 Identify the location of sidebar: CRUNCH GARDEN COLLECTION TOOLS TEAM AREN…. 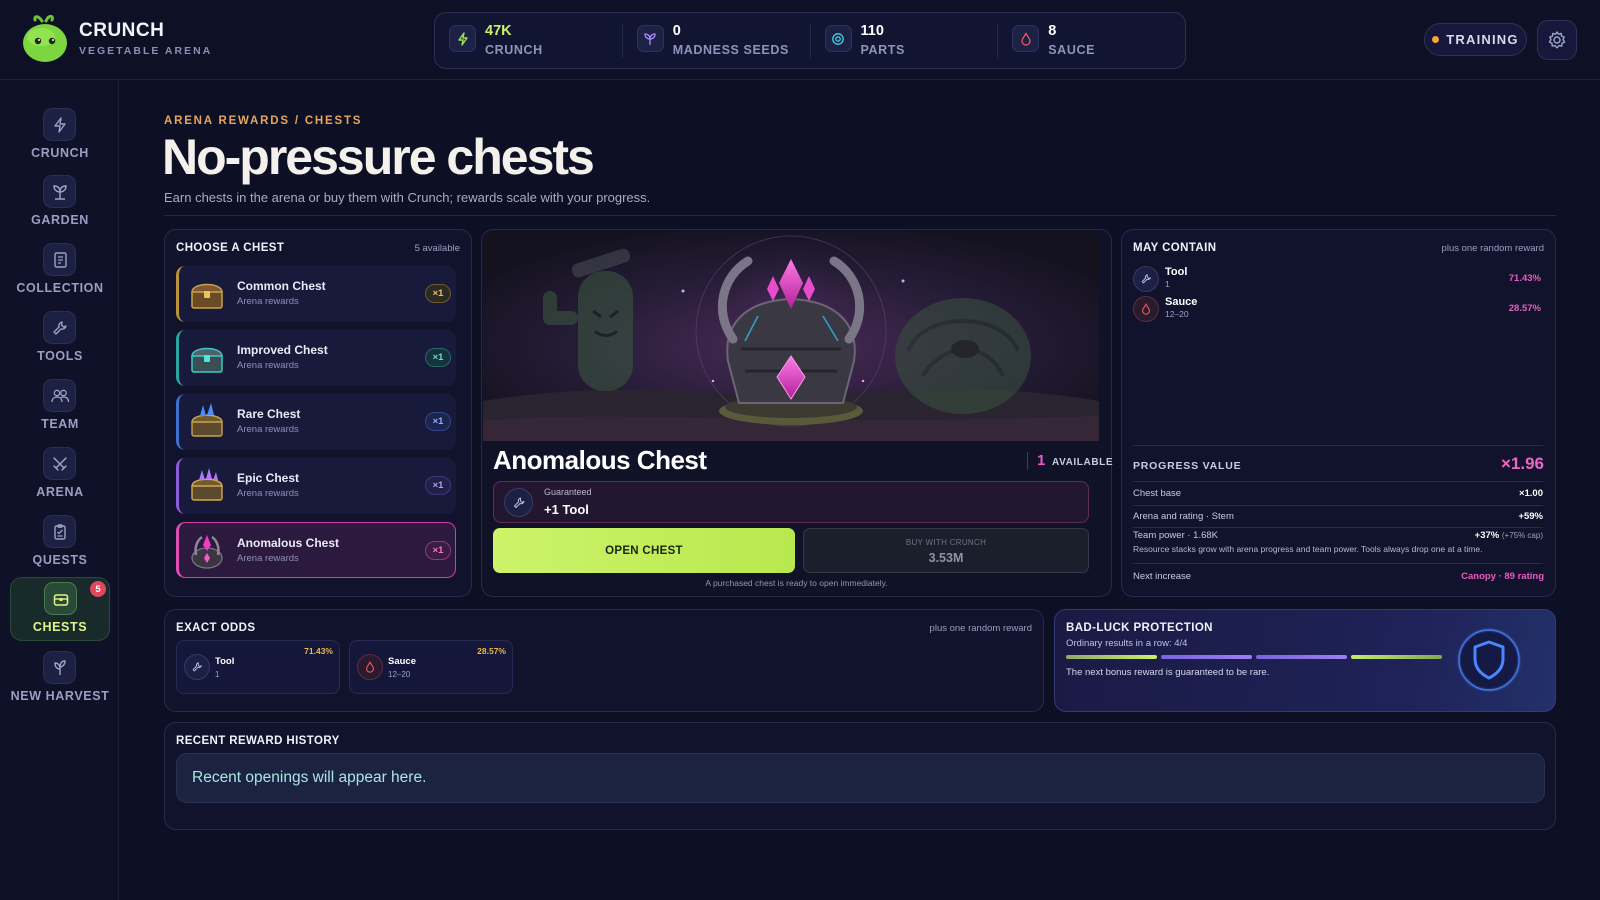
(59, 490).